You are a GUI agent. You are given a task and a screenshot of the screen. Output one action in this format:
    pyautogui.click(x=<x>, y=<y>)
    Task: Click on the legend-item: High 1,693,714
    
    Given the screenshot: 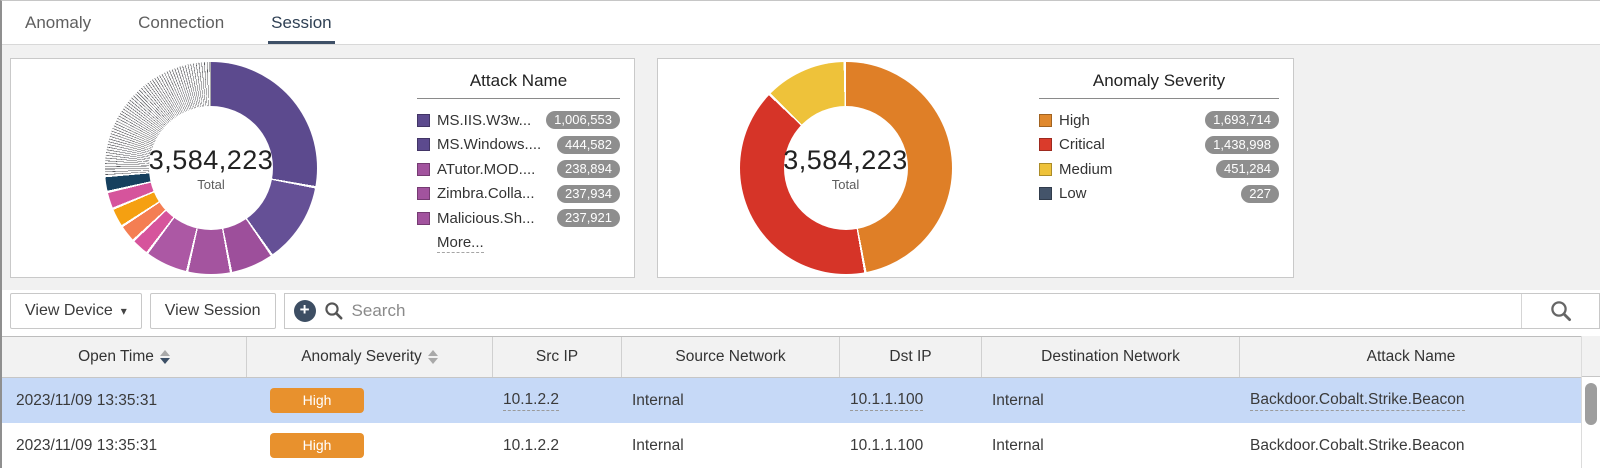 What is the action you would take?
    pyautogui.click(x=1159, y=120)
    